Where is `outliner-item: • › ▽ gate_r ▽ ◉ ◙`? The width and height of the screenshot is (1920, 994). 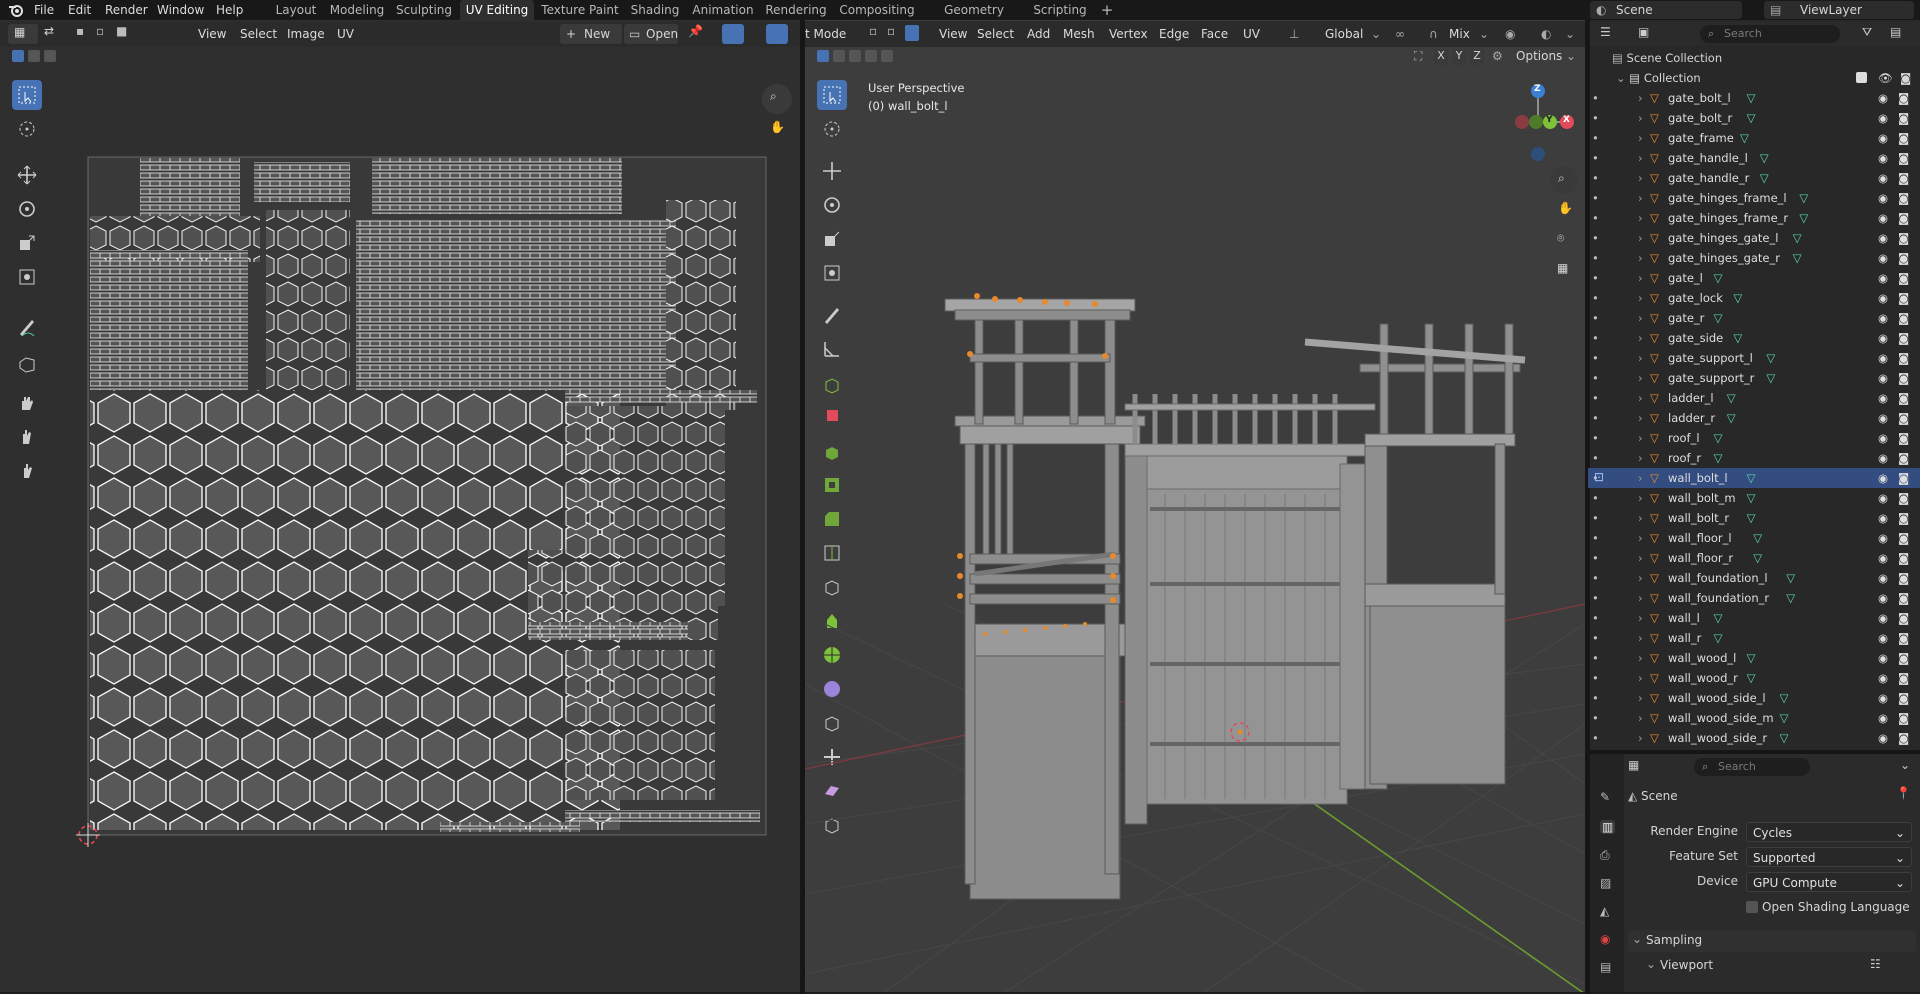
outliner-item: • › ▽ gate_r ▽ ◉ ◙ is located at coordinates (1754, 318).